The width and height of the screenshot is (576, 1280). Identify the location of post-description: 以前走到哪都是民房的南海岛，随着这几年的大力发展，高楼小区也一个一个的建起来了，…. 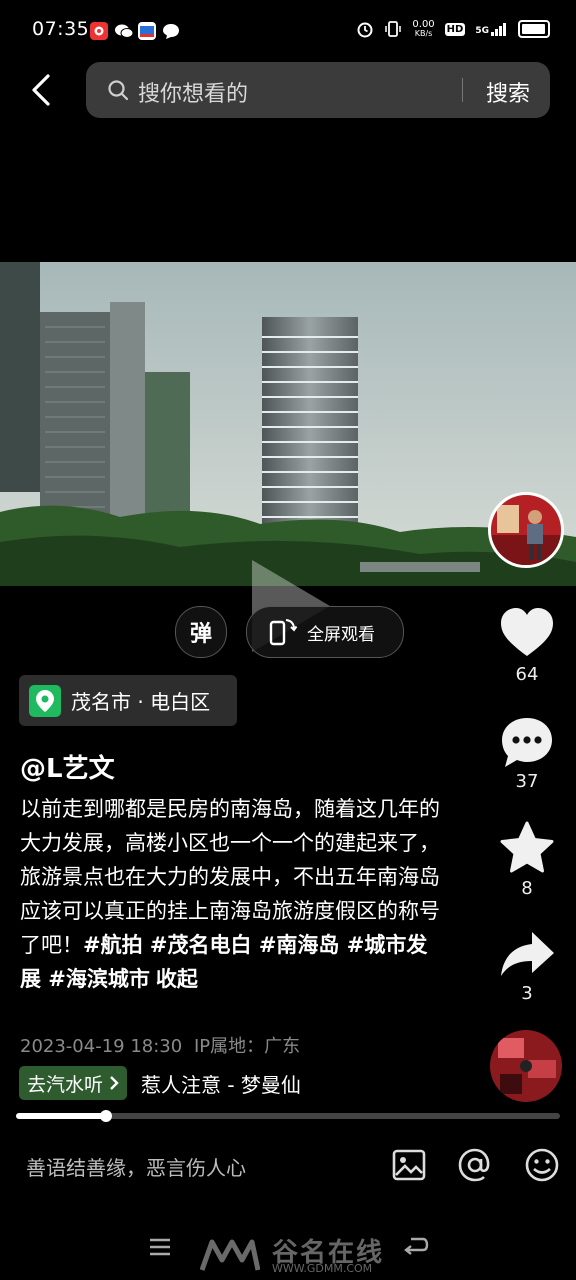
(230, 894).